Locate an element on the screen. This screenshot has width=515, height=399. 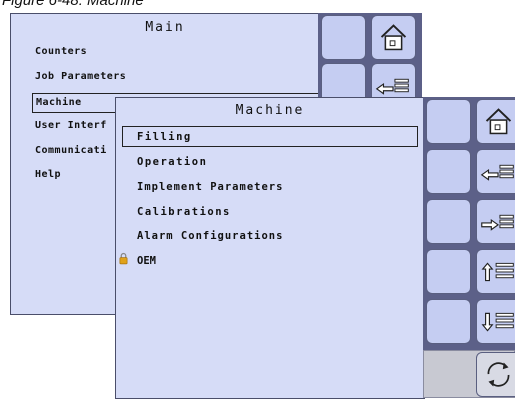
machine-enter-list-button is located at coordinates (495, 221).